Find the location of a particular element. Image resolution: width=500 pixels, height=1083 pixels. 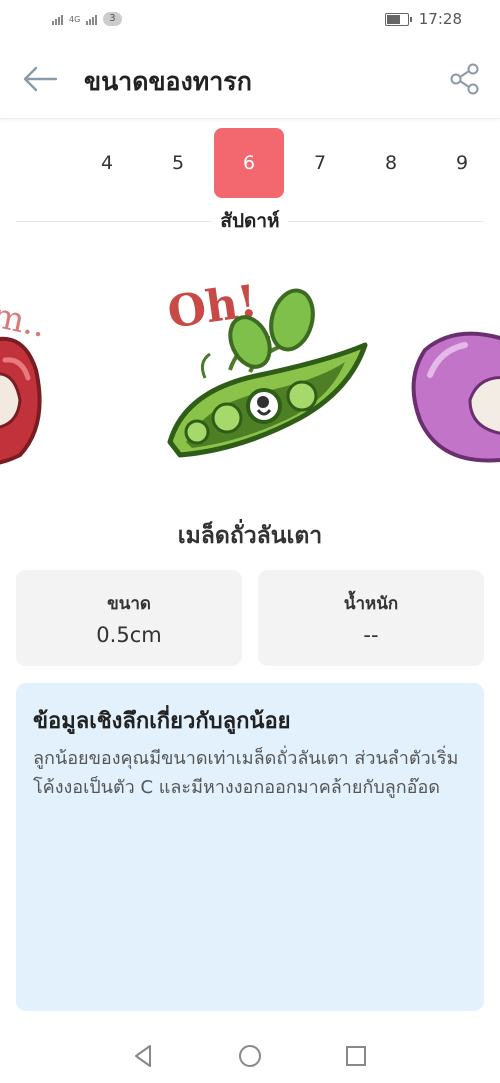

week-9: 9 is located at coordinates (462, 163).